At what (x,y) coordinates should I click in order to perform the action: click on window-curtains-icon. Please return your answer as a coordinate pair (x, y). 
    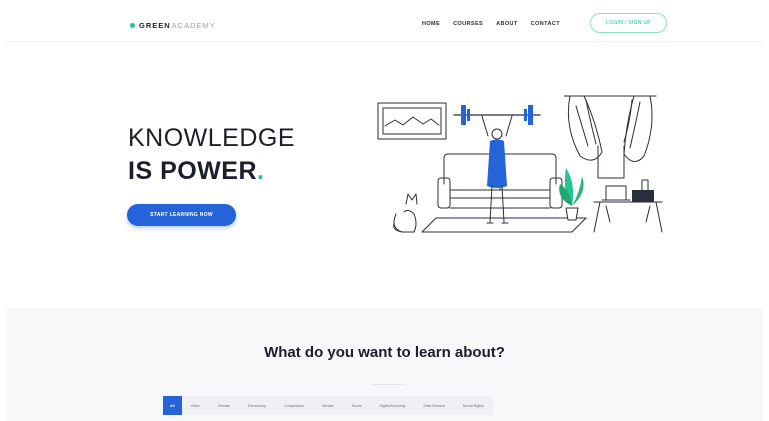
    Looking at the image, I should click on (610, 137).